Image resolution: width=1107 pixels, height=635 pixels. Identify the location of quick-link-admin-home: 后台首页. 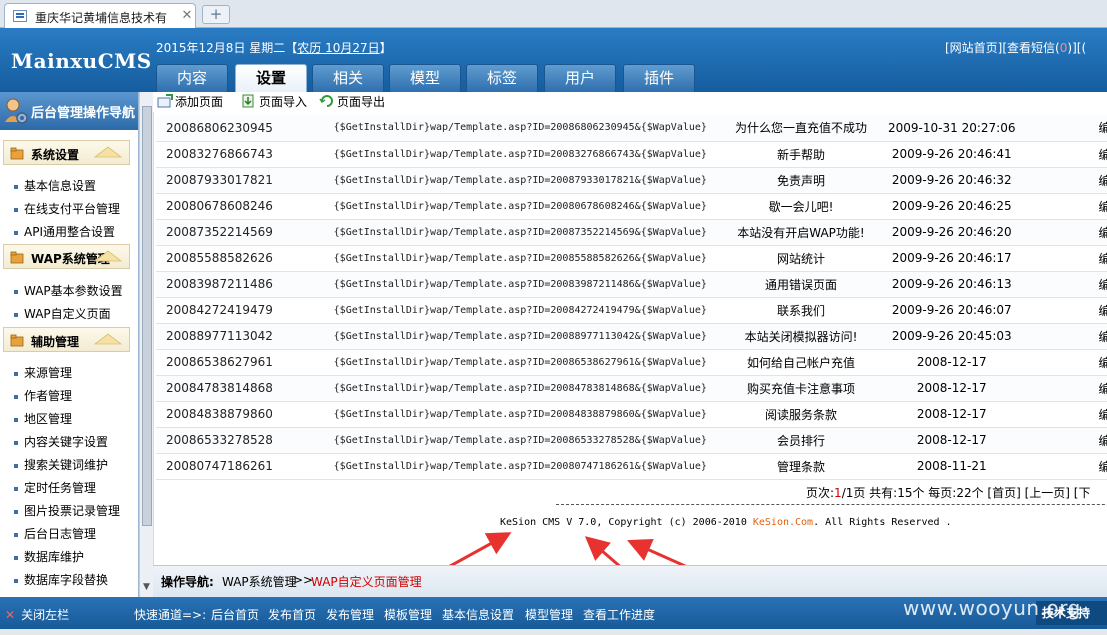
(235, 614).